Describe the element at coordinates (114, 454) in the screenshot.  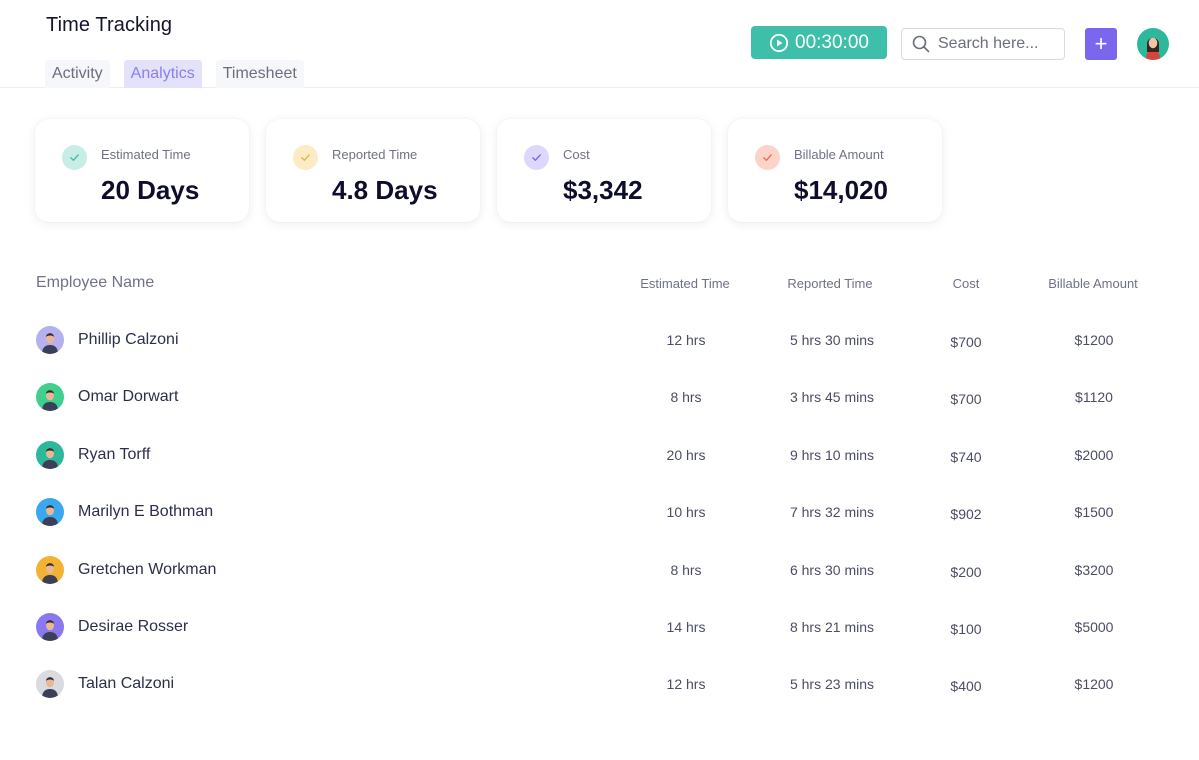
I see `employee-name: Ryan Torff` at that location.